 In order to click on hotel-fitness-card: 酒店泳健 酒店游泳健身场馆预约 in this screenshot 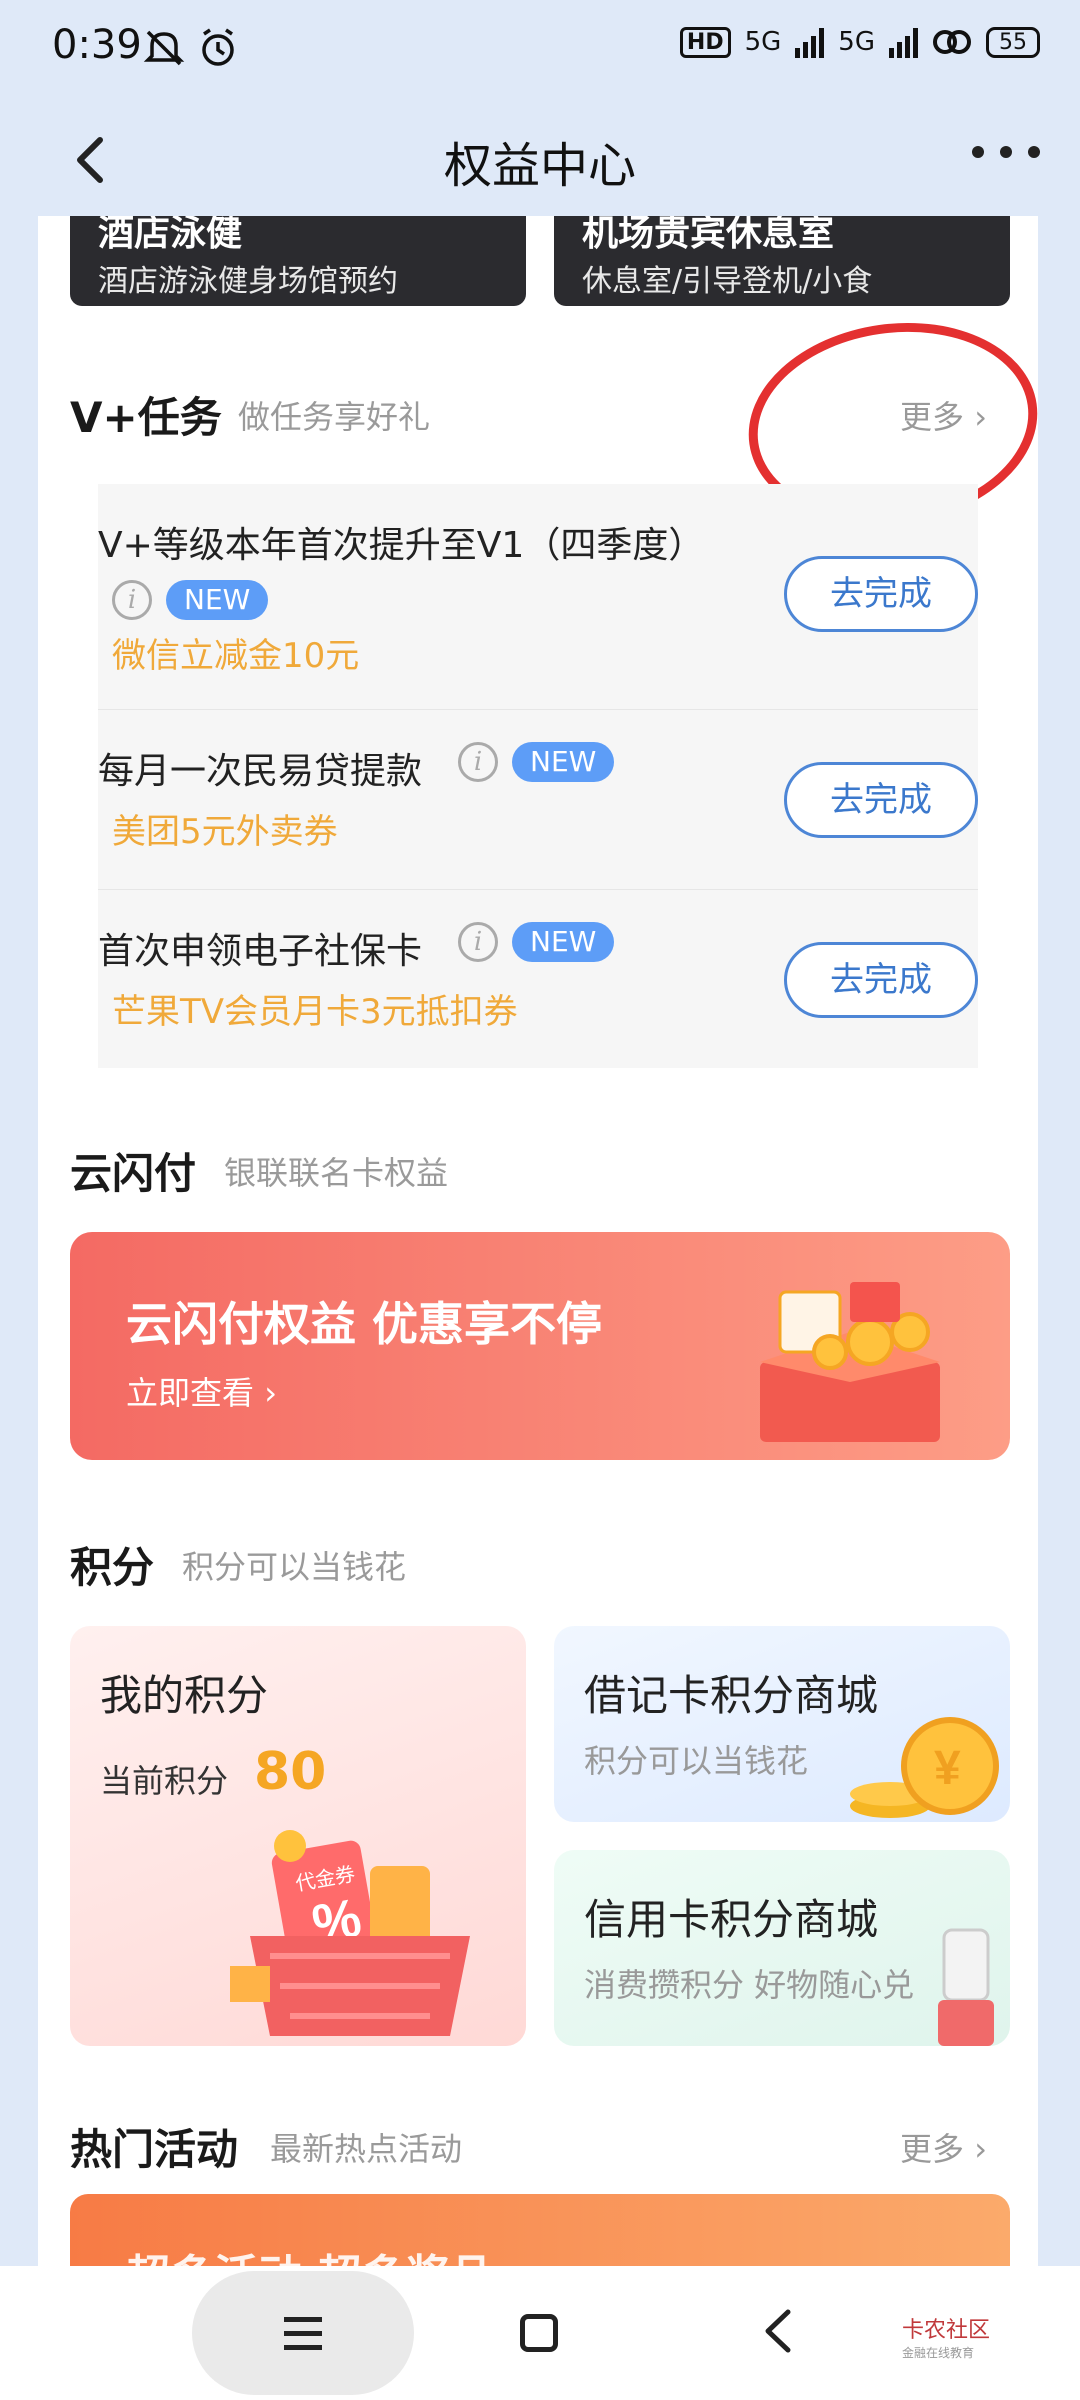, I will do `click(298, 261)`.